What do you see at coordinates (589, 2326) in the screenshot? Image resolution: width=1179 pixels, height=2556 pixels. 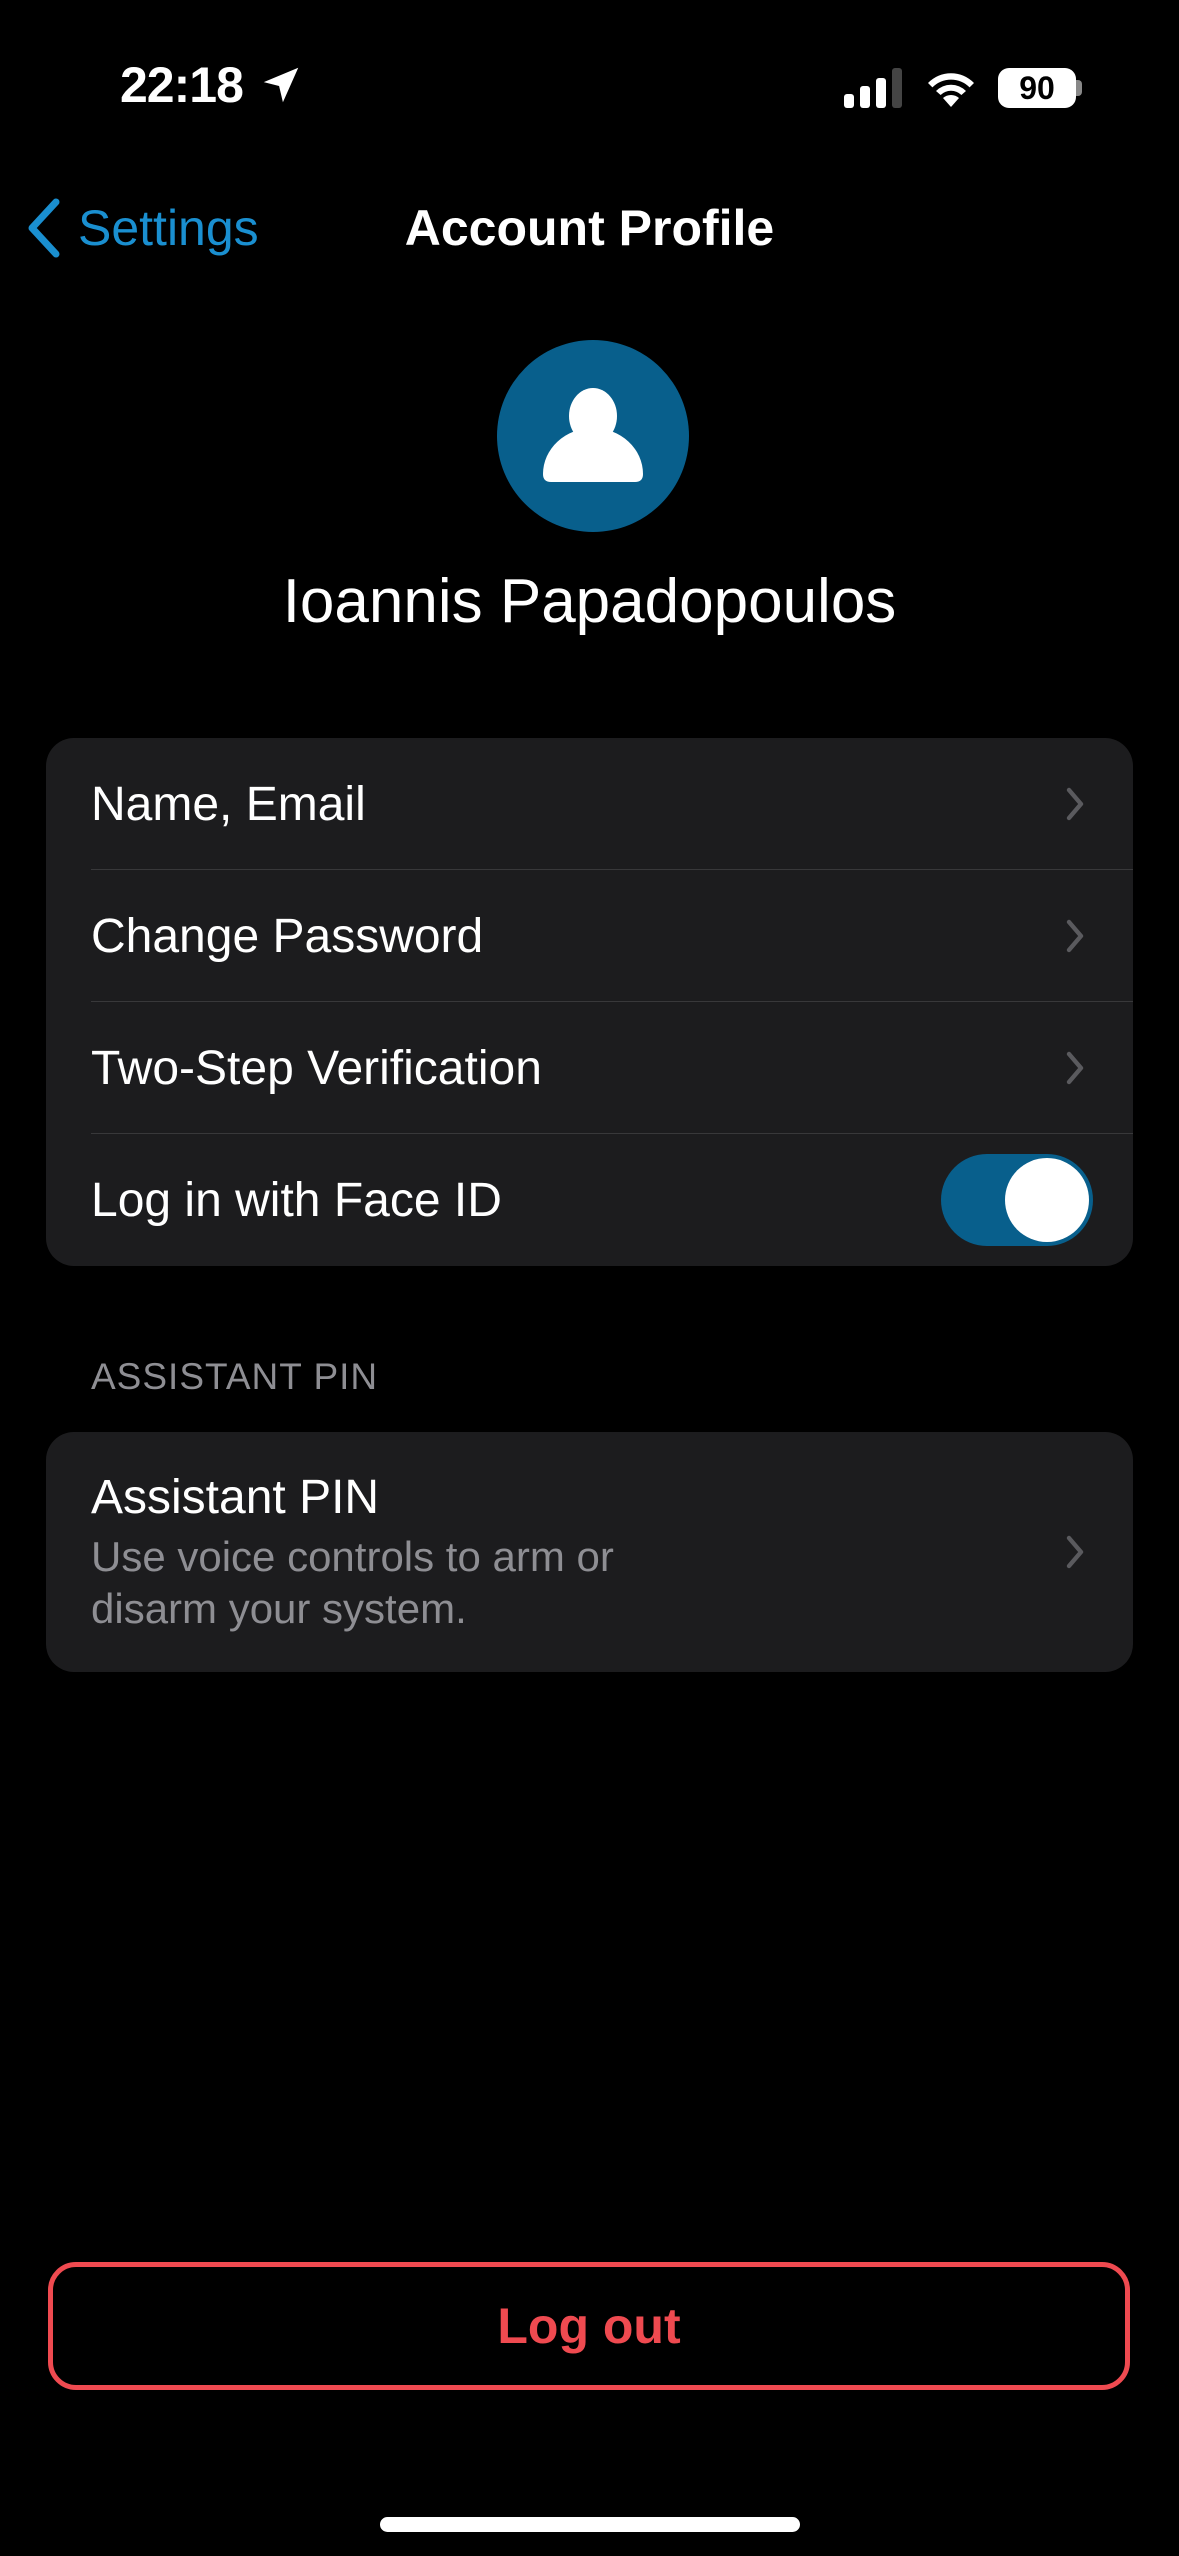 I see `logout-button: Log out` at bounding box center [589, 2326].